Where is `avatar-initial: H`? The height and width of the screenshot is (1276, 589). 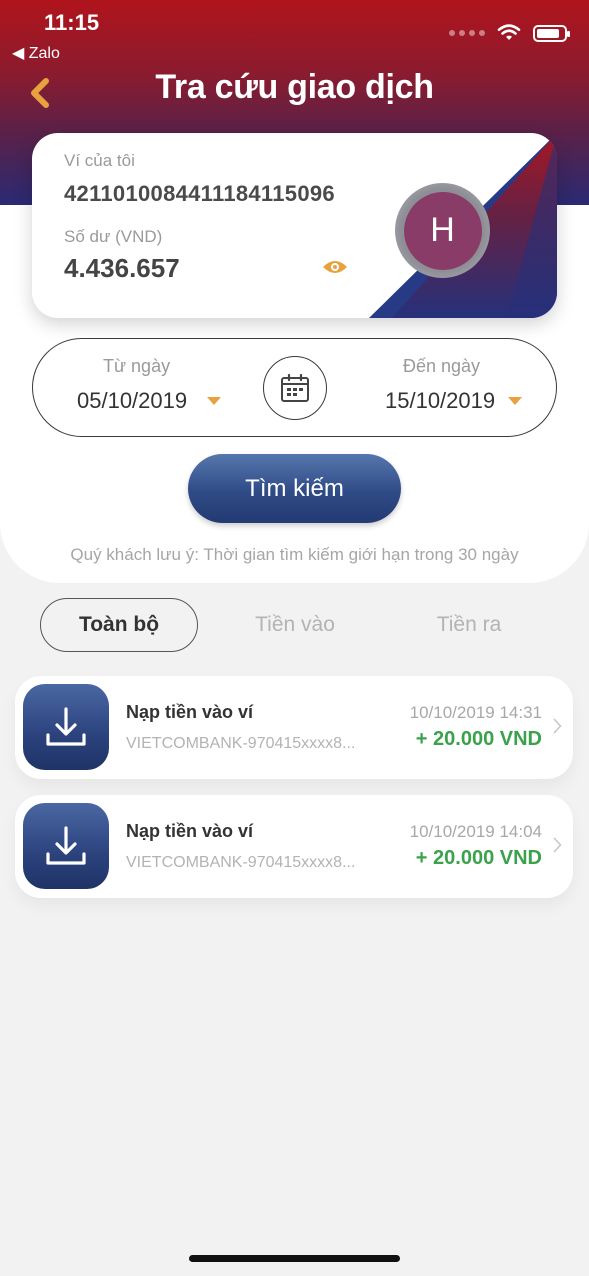 avatar-initial: H is located at coordinates (442, 230).